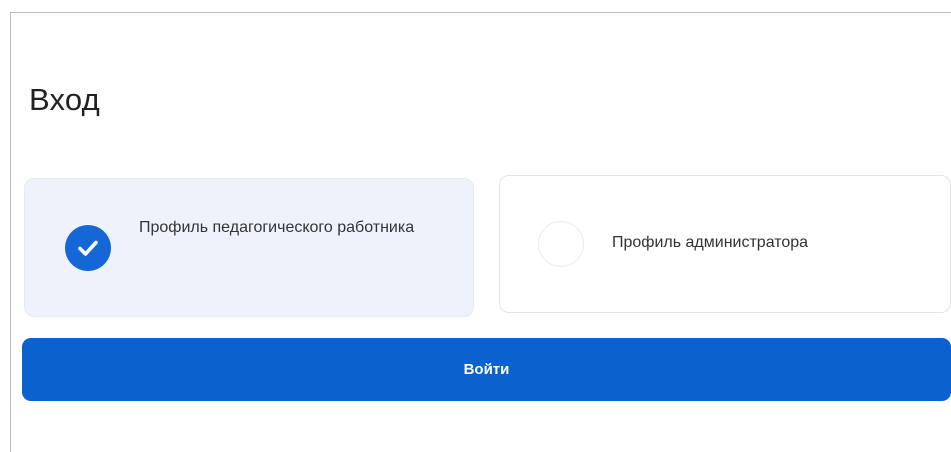  What do you see at coordinates (277, 227) in the screenshot?
I see `profile-option-label: Профиль педагогического работника` at bounding box center [277, 227].